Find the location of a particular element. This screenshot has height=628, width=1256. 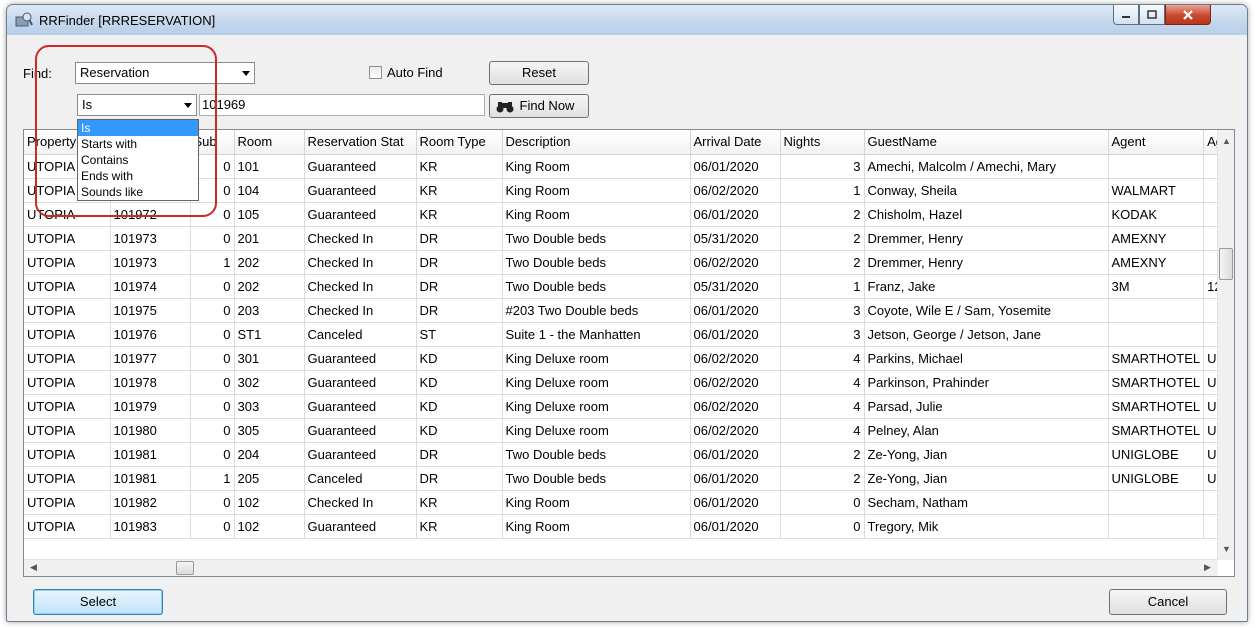

table-cell: AMEXNY is located at coordinates (1156, 238).